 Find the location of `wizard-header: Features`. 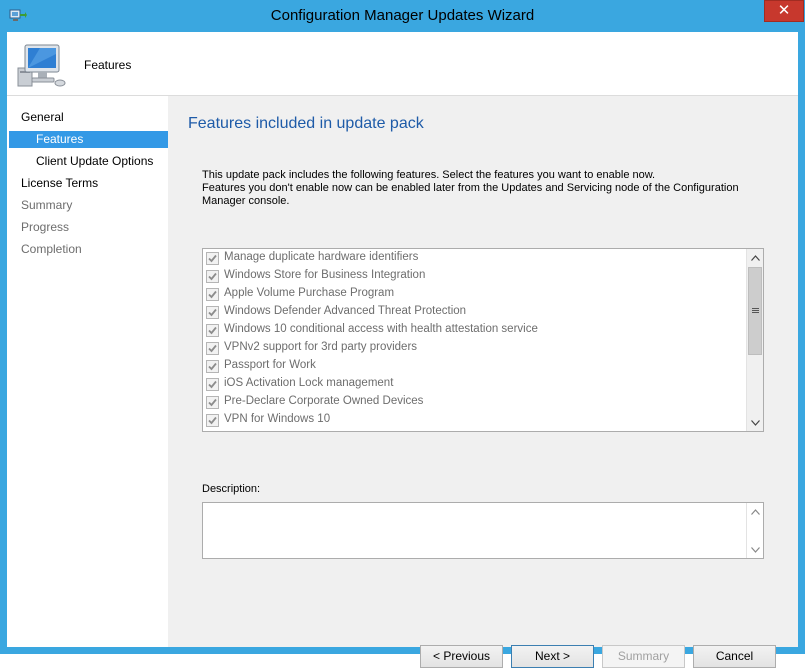

wizard-header: Features is located at coordinates (402, 64).